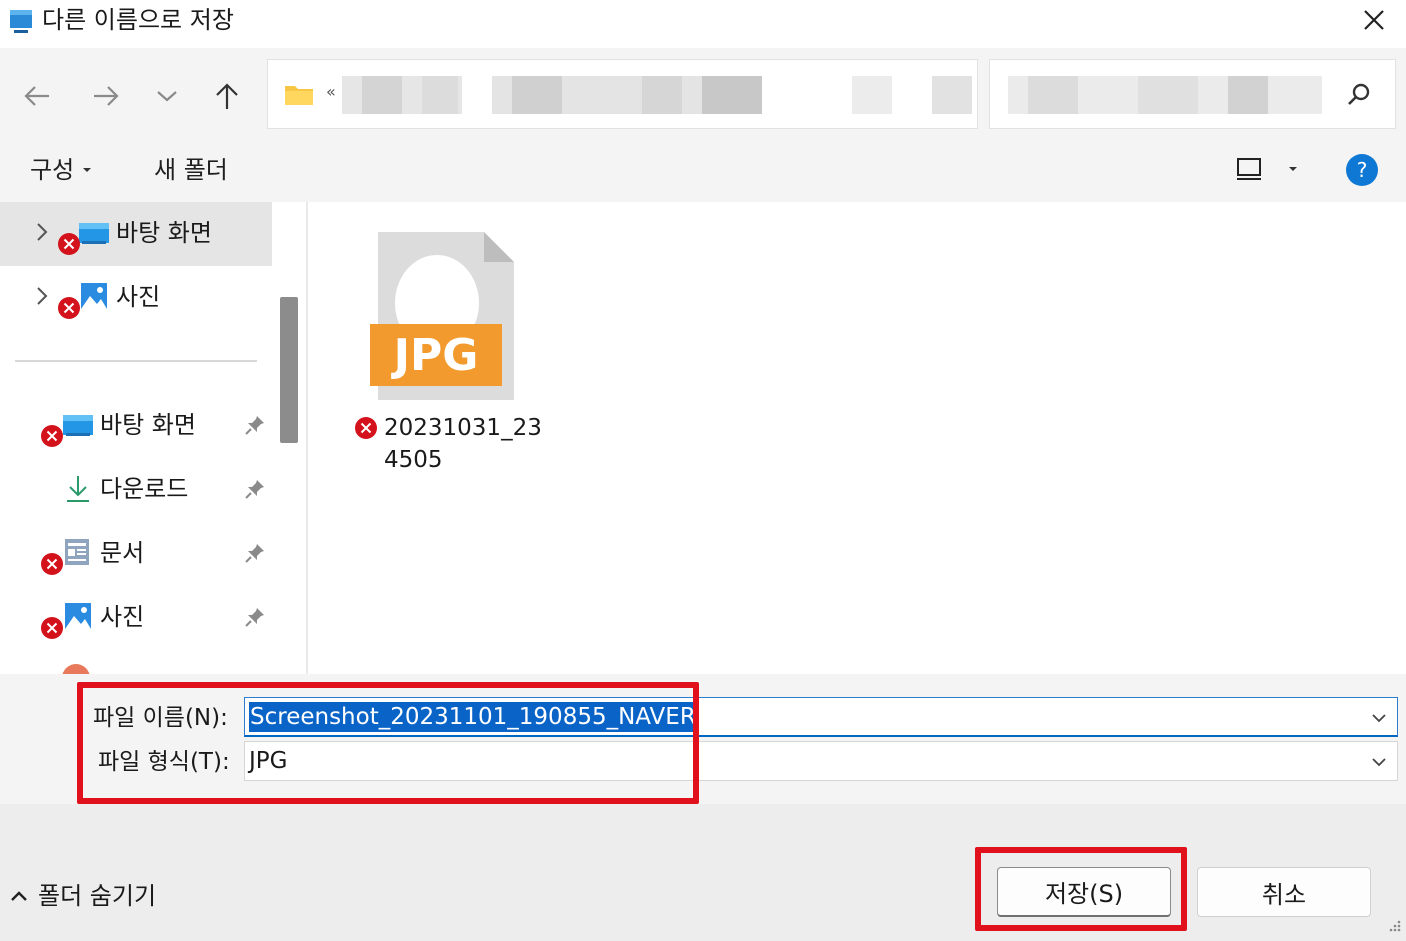  Describe the element at coordinates (76, 669) in the screenshot. I see `tree-item-partial` at that location.